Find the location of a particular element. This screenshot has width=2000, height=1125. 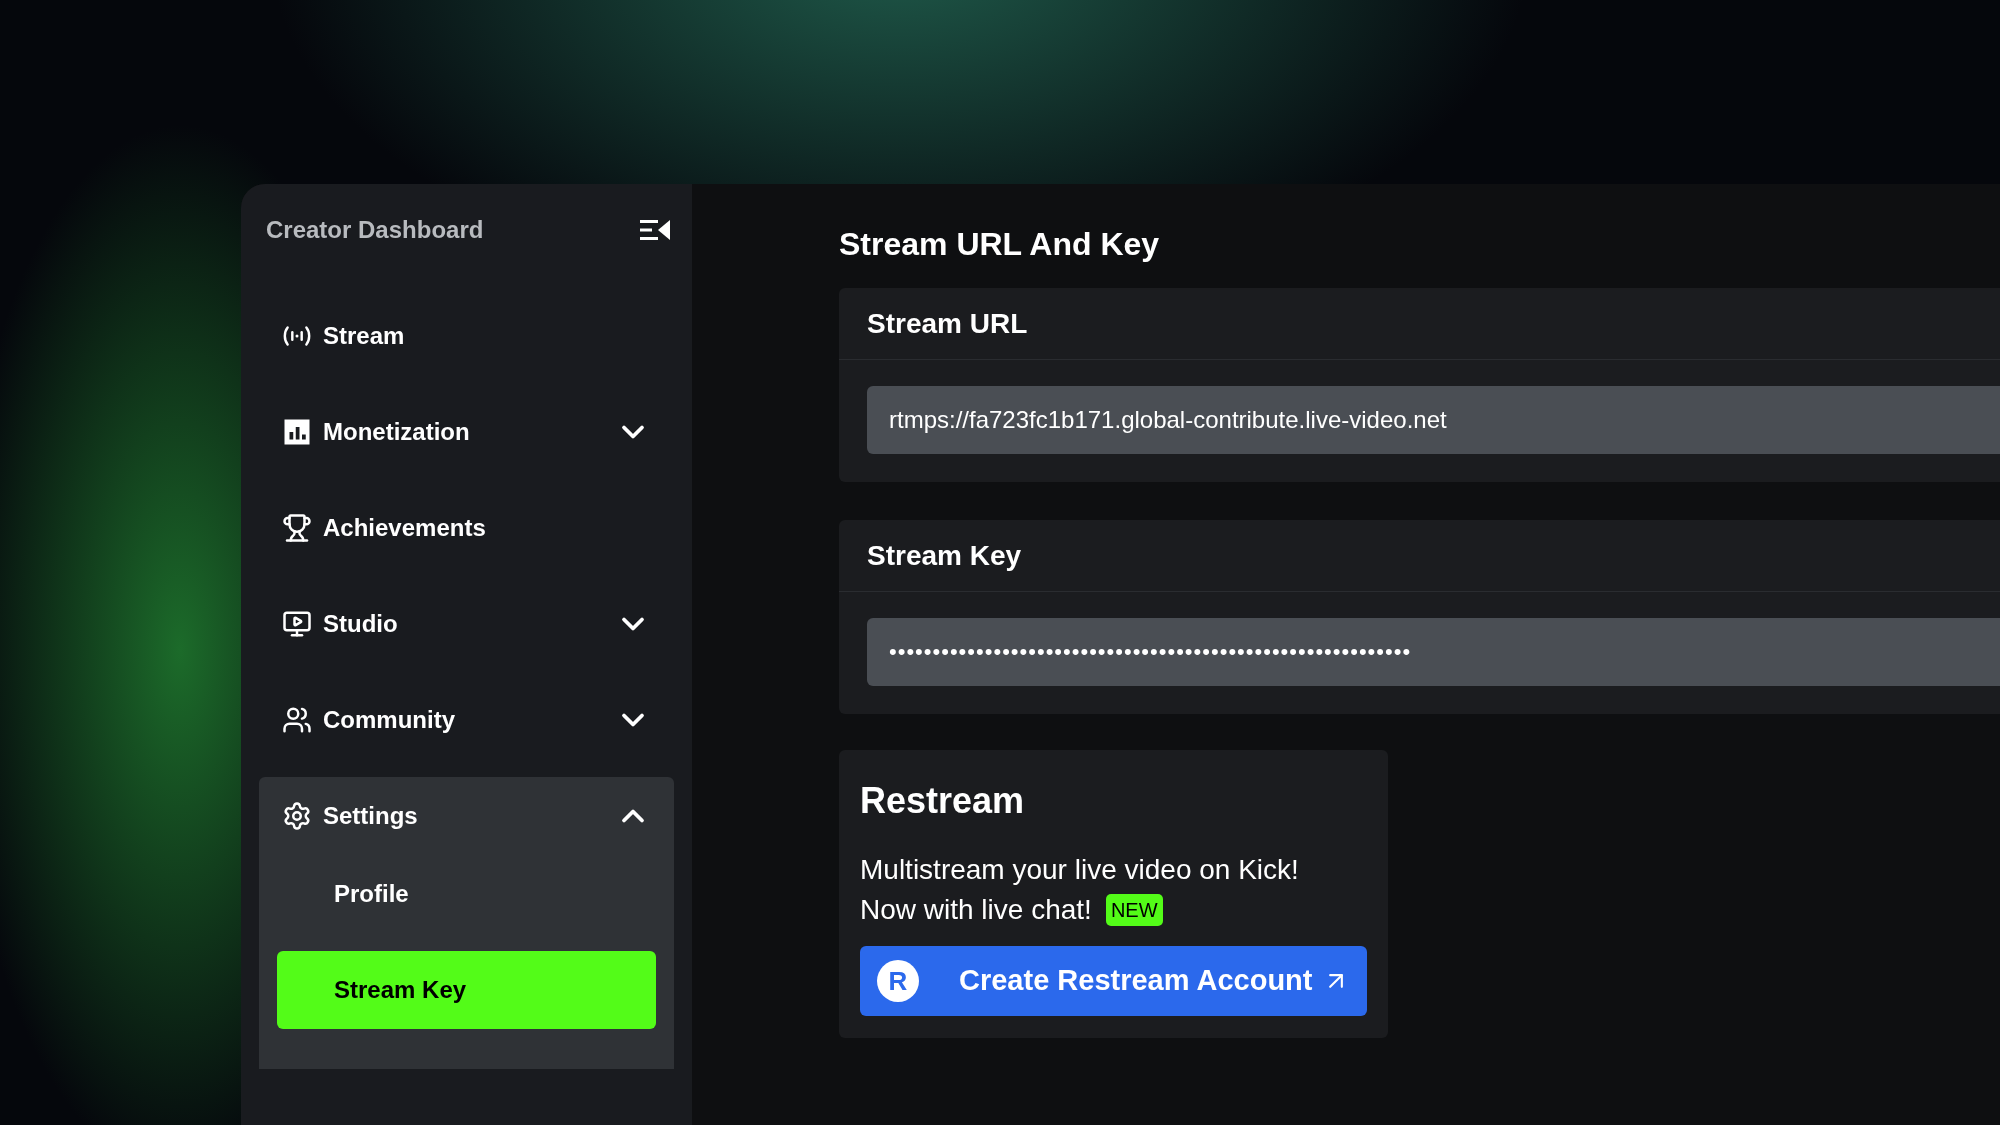

card-title: Stream Key is located at coordinates (944, 555).